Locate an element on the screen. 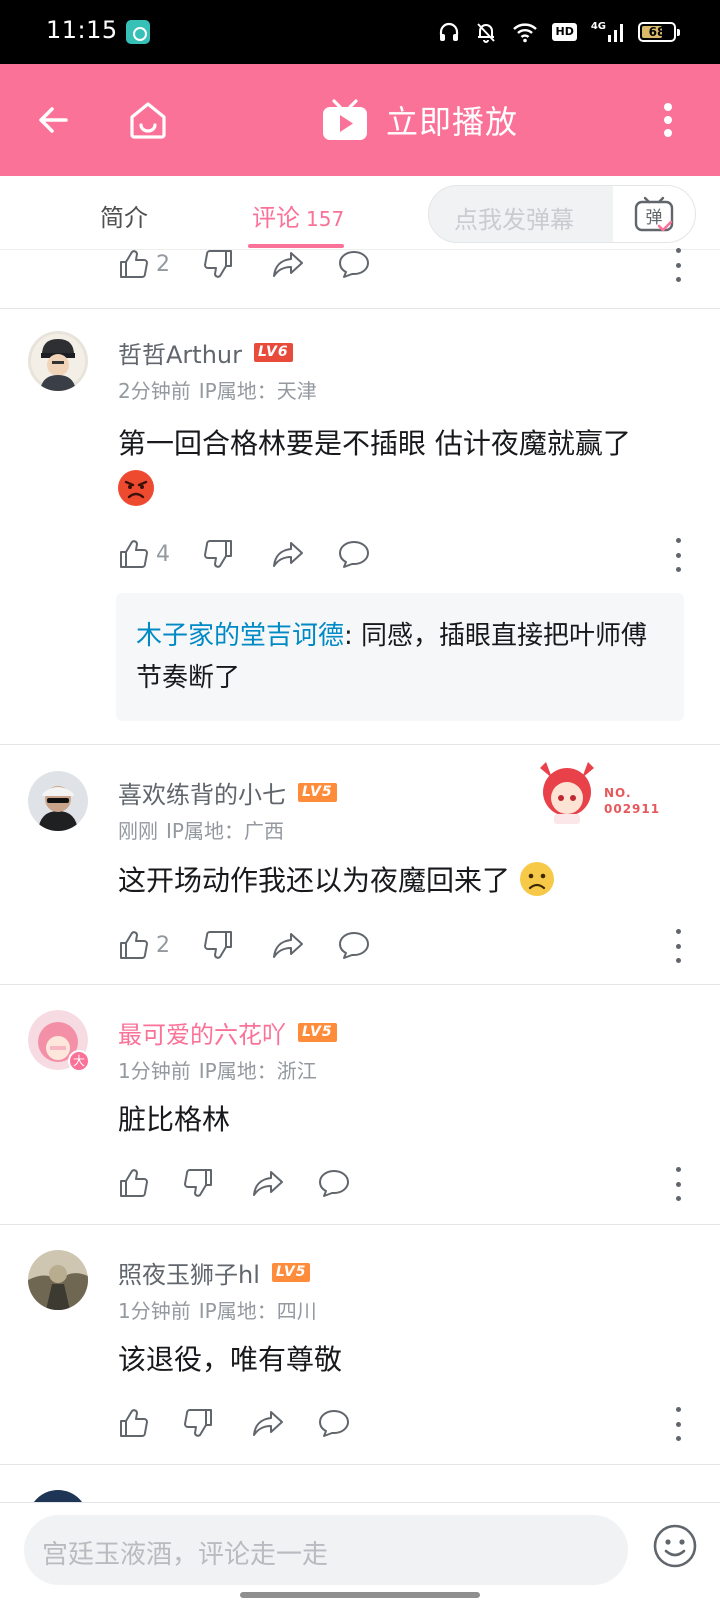  comment-meta: 2分钟前 IP属地：天津 is located at coordinates (217, 389).